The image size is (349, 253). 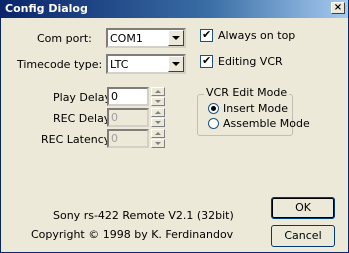 What do you see at coordinates (83, 118) in the screenshot?
I see `rec-delay-label: REC Delay:` at bounding box center [83, 118].